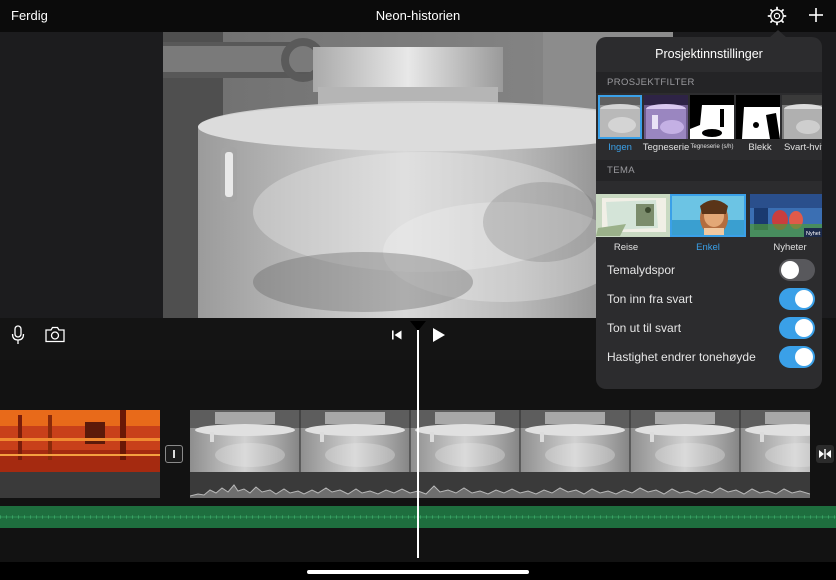 The image size is (836, 580). I want to click on option-label-fade-out: Ton ut til svart, so click(644, 328).